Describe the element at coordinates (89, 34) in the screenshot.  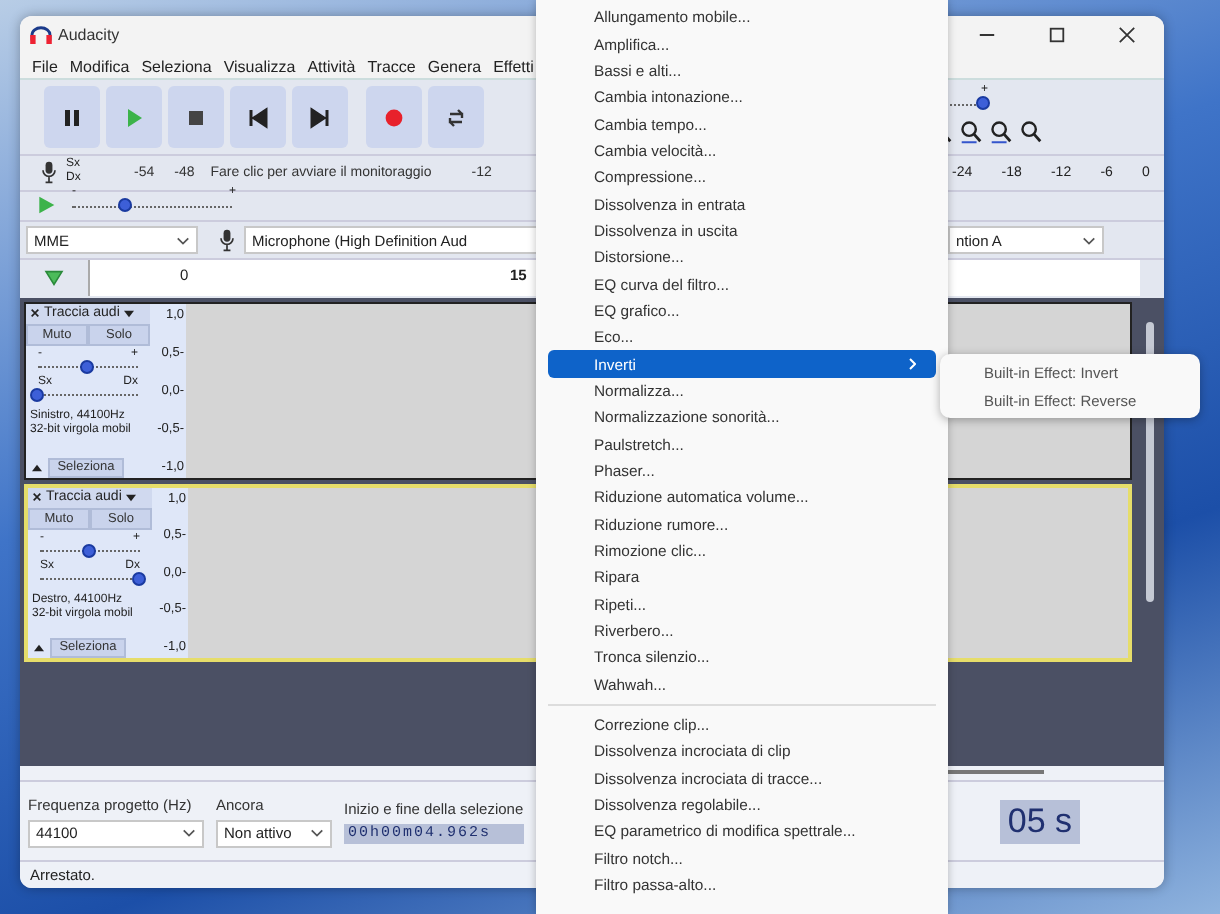
I see `window-title: Audacity` at that location.